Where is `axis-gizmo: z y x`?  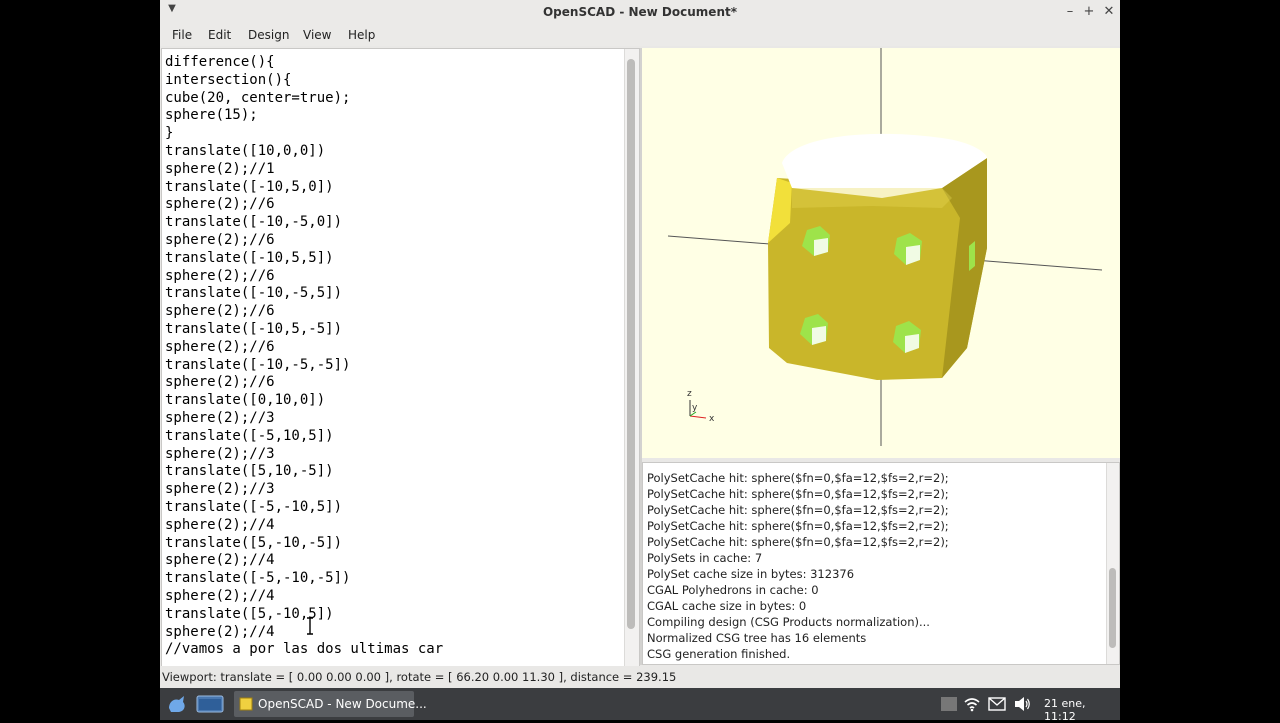
axis-gizmo: z y x is located at coordinates (701, 406).